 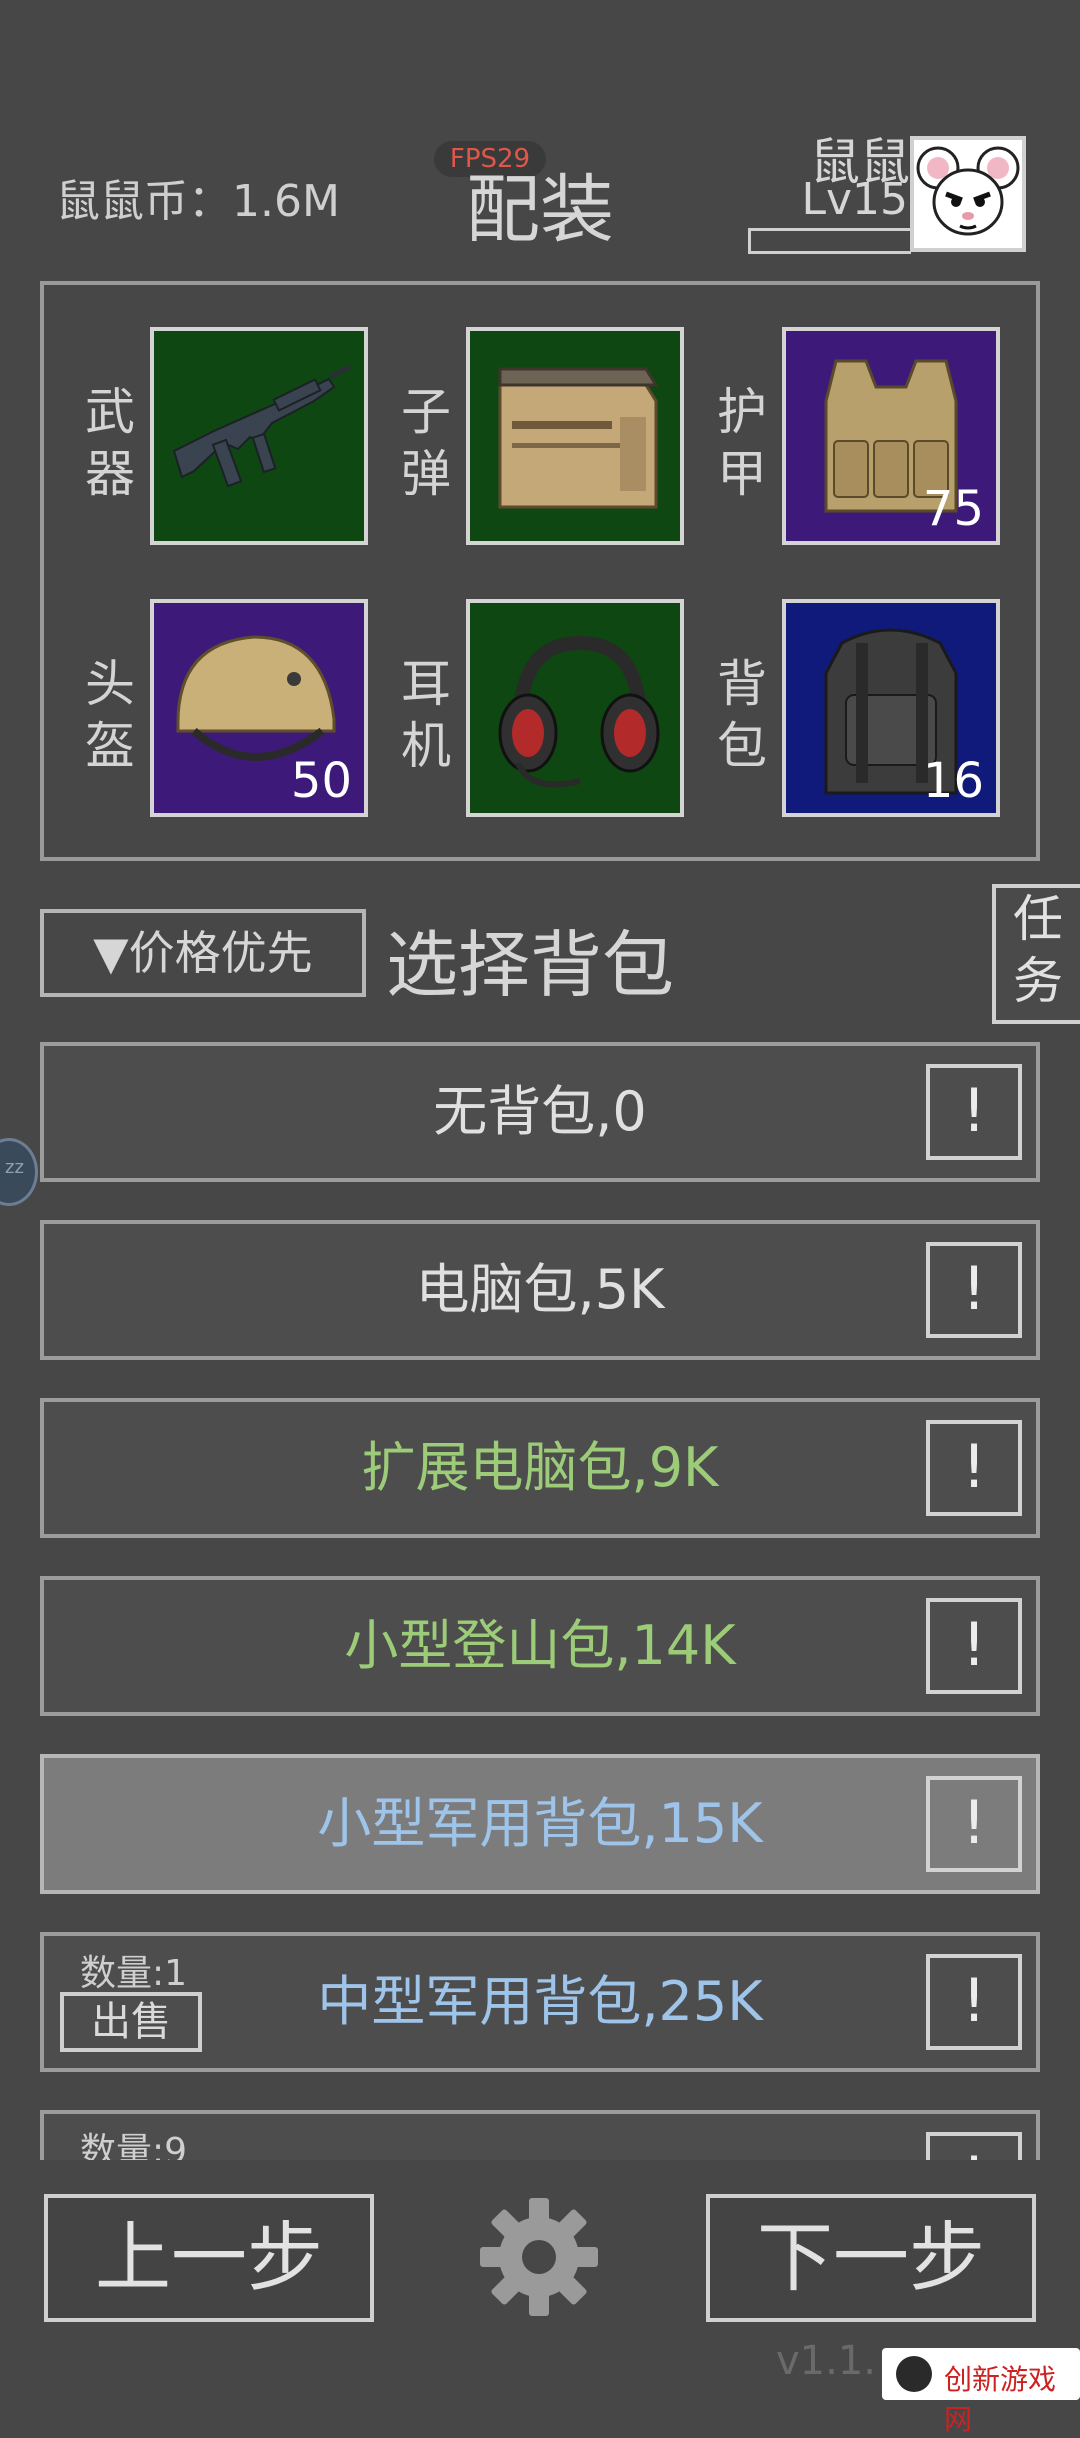 What do you see at coordinates (968, 191) in the screenshot?
I see `mouse-avatar-icon` at bounding box center [968, 191].